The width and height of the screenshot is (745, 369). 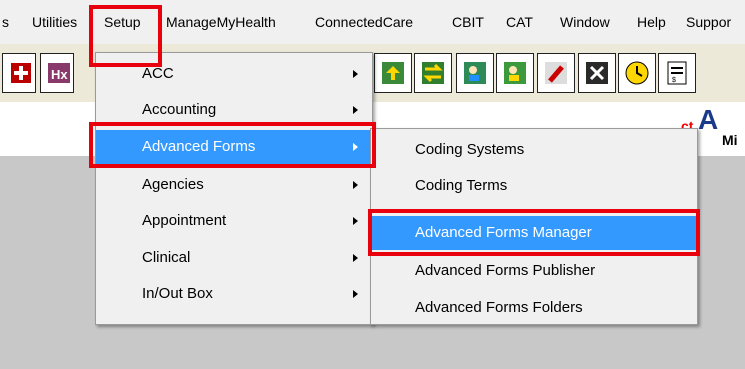 What do you see at coordinates (54, 22) in the screenshot?
I see `menu-utilities: Utilities` at bounding box center [54, 22].